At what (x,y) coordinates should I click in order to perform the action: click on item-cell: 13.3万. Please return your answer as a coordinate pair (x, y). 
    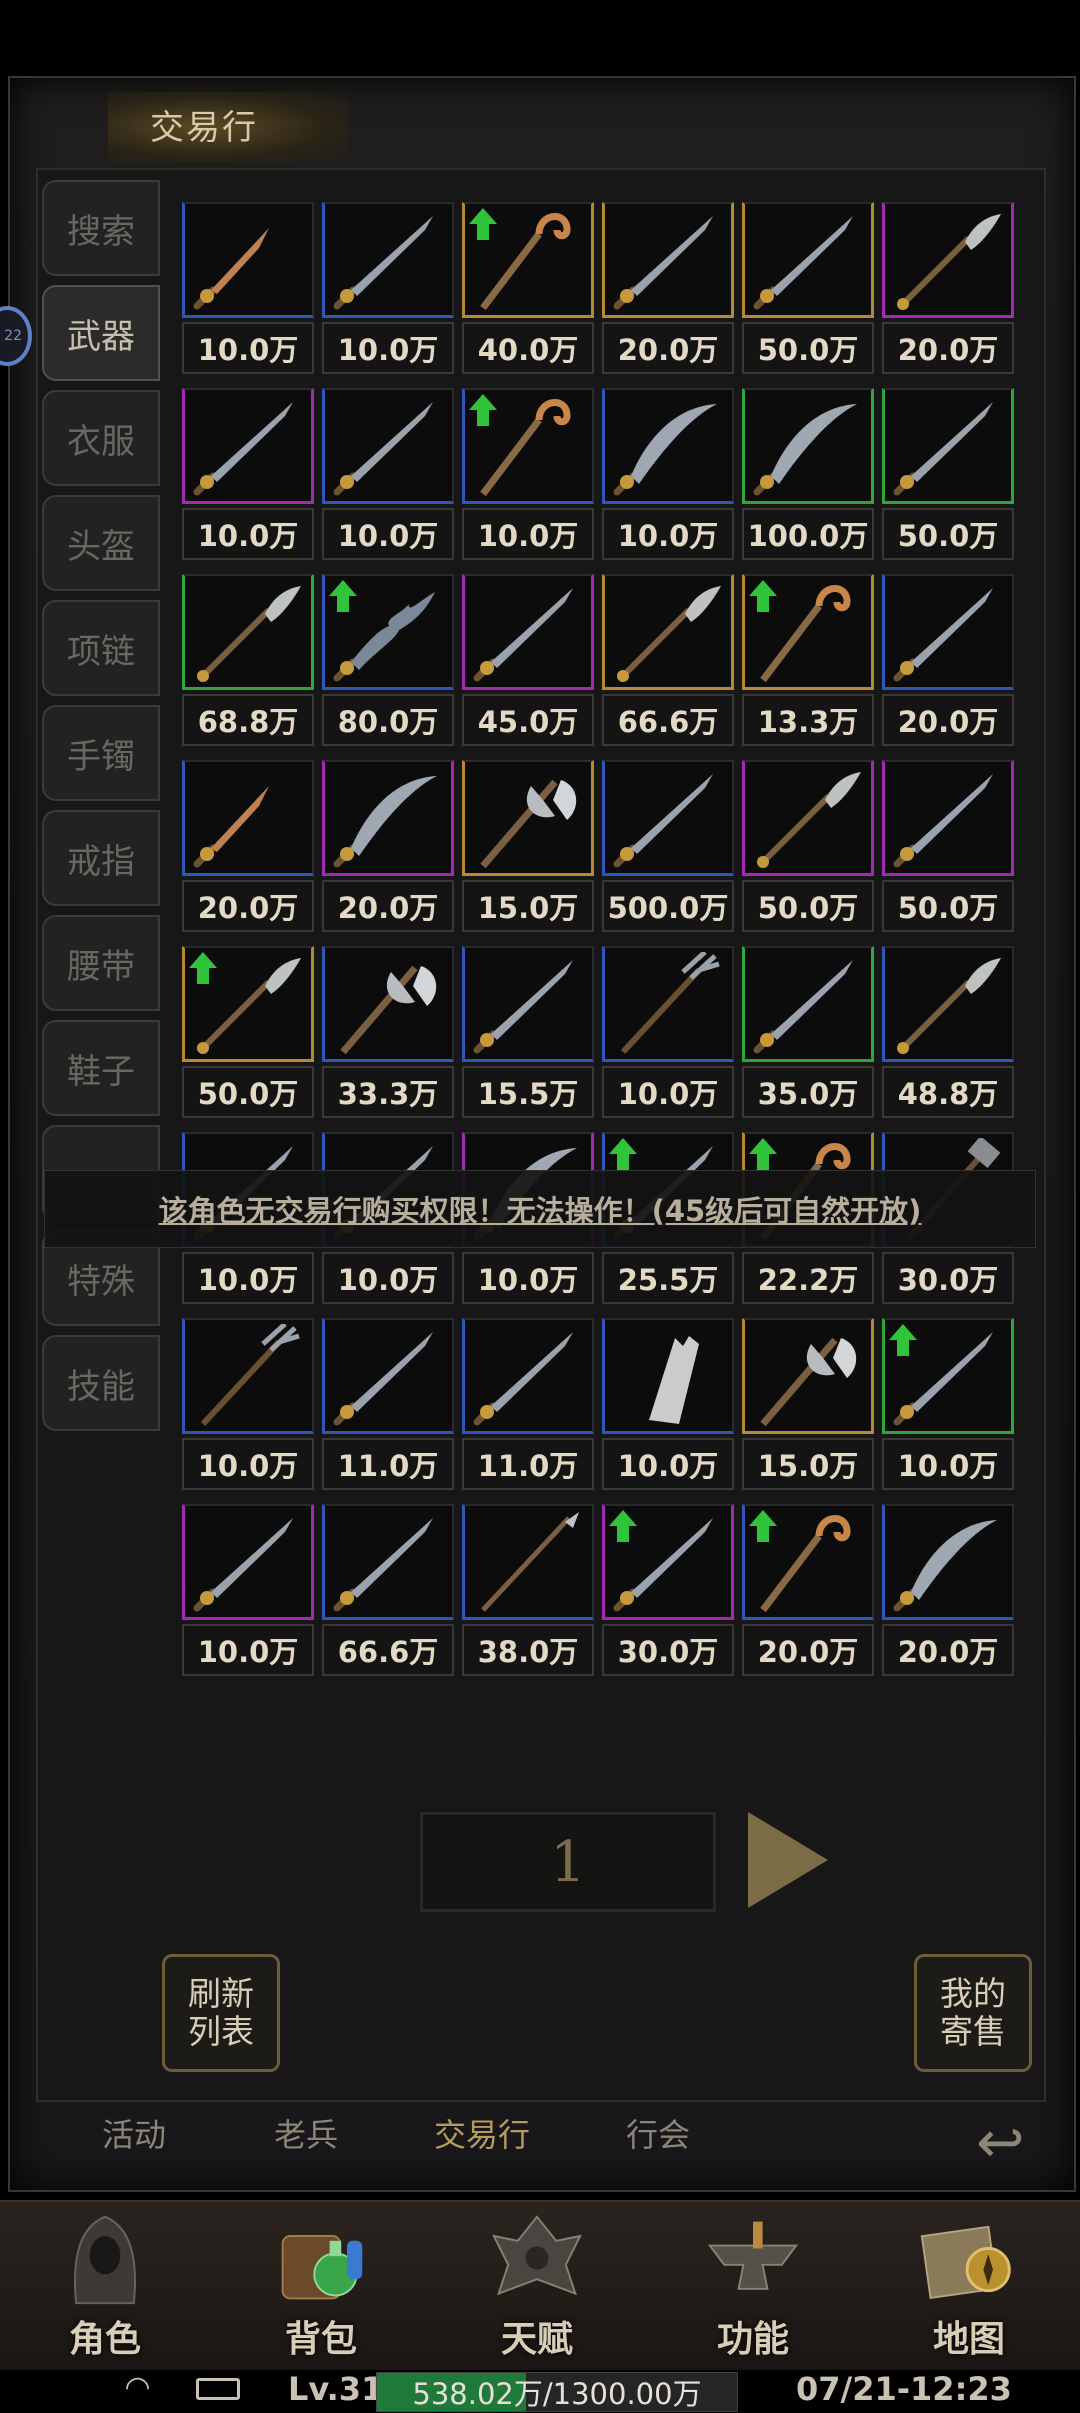
    Looking at the image, I should click on (809, 662).